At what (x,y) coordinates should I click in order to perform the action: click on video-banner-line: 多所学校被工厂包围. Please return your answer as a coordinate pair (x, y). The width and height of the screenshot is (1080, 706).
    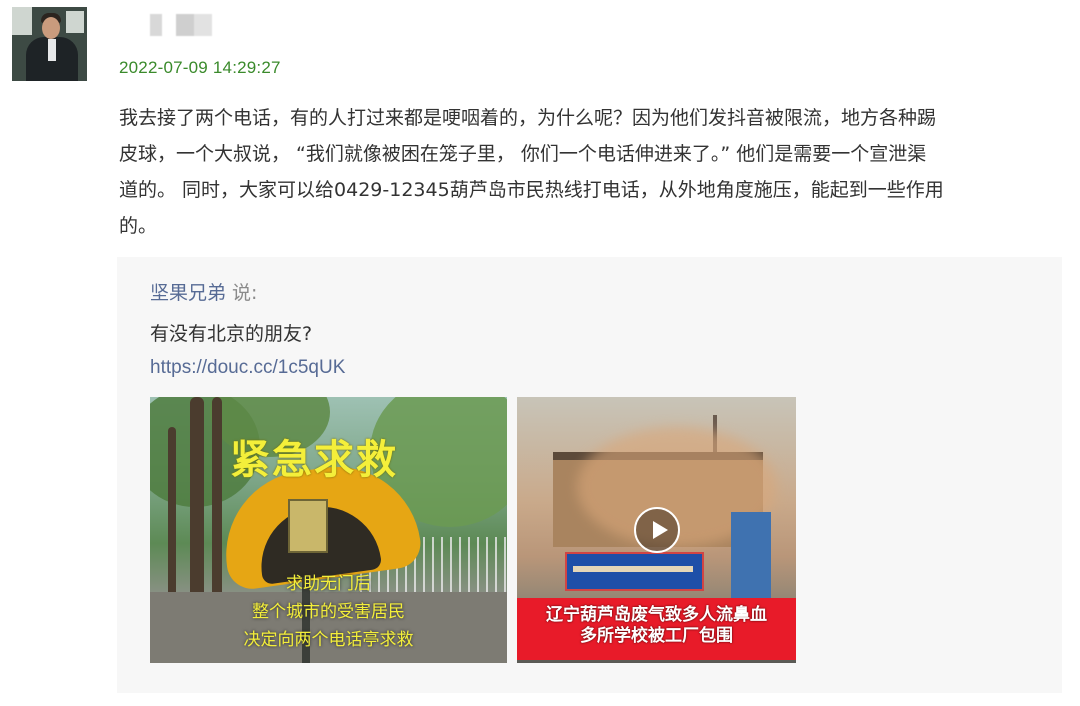
    Looking at the image, I should click on (656, 636).